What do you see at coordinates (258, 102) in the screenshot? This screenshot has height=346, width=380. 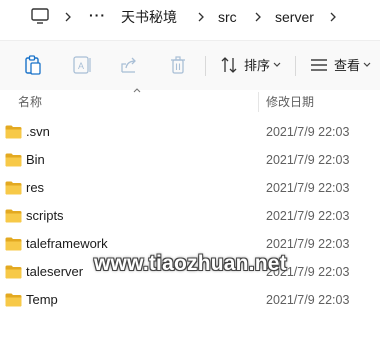 I see `column-separator` at bounding box center [258, 102].